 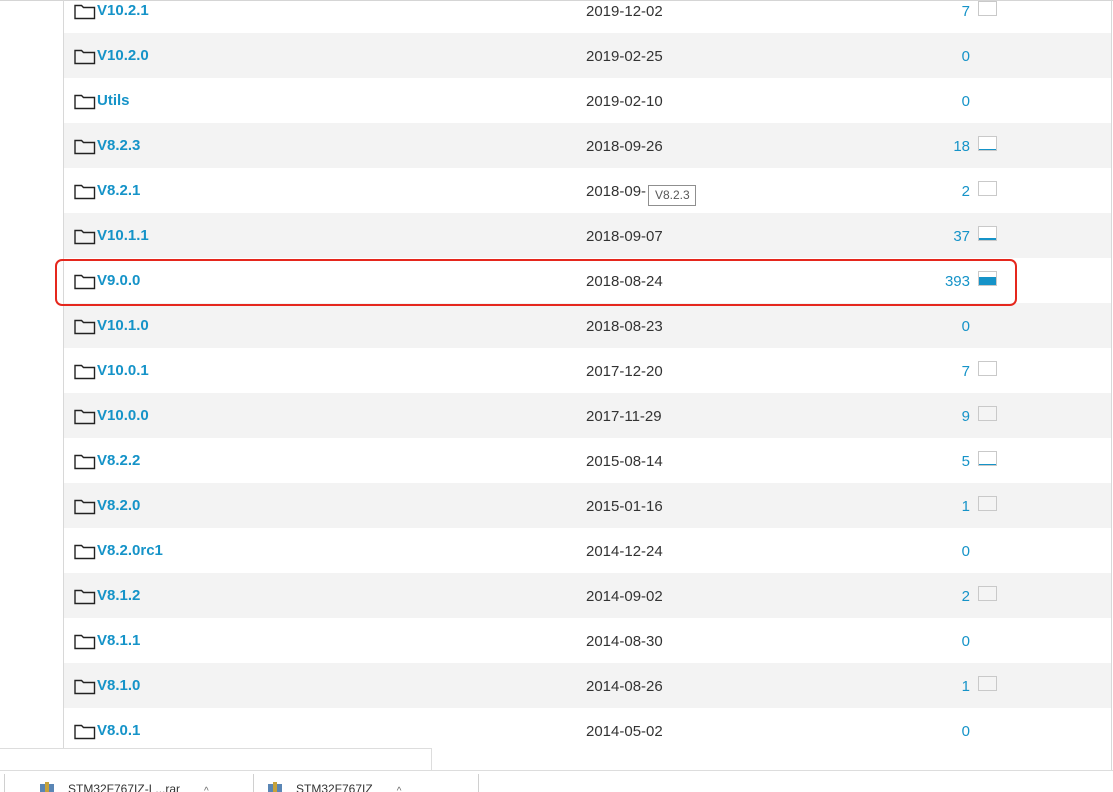 What do you see at coordinates (624, 641) in the screenshot?
I see `modified-date: 2014-08-30` at bounding box center [624, 641].